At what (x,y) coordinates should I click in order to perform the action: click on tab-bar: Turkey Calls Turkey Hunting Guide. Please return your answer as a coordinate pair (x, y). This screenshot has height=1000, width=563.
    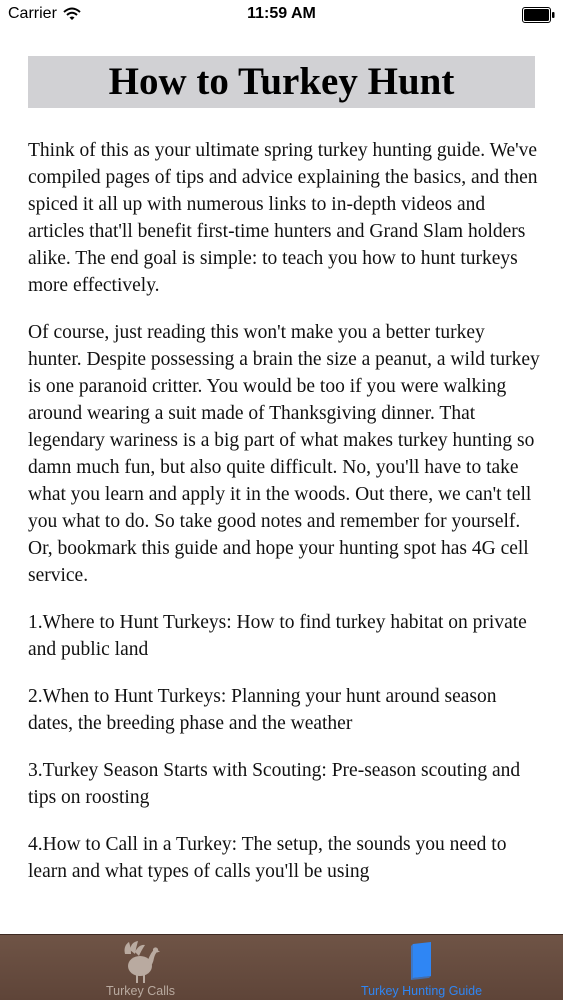
    Looking at the image, I should click on (281, 967).